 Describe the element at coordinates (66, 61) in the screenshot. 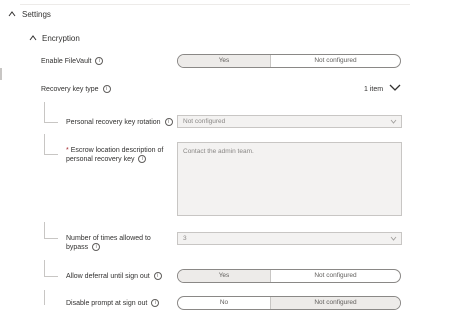

I see `enable-filevault-label: Enable FileVault` at that location.